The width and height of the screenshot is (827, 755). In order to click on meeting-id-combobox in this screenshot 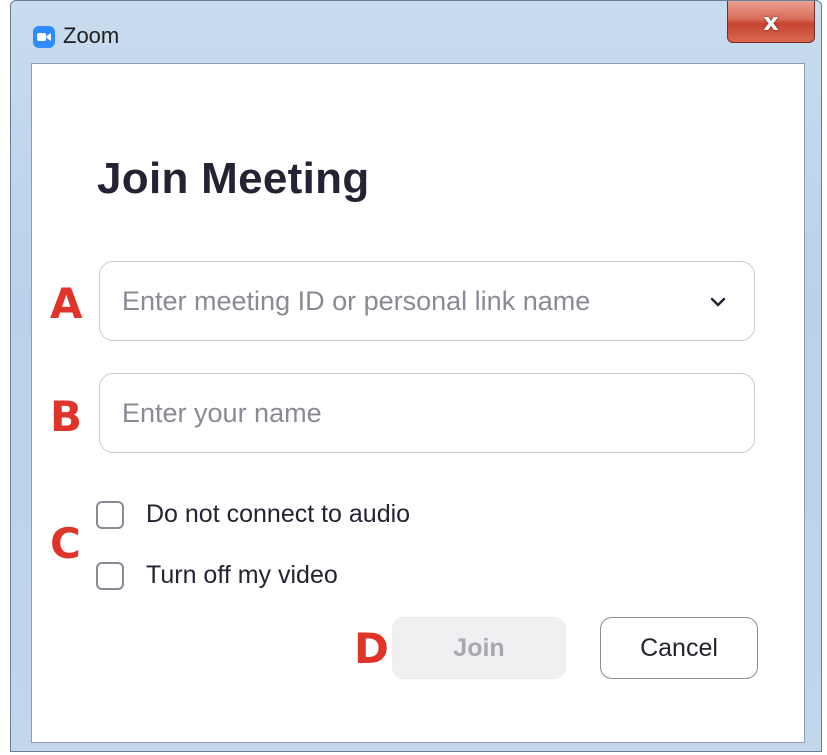, I will do `click(427, 301)`.